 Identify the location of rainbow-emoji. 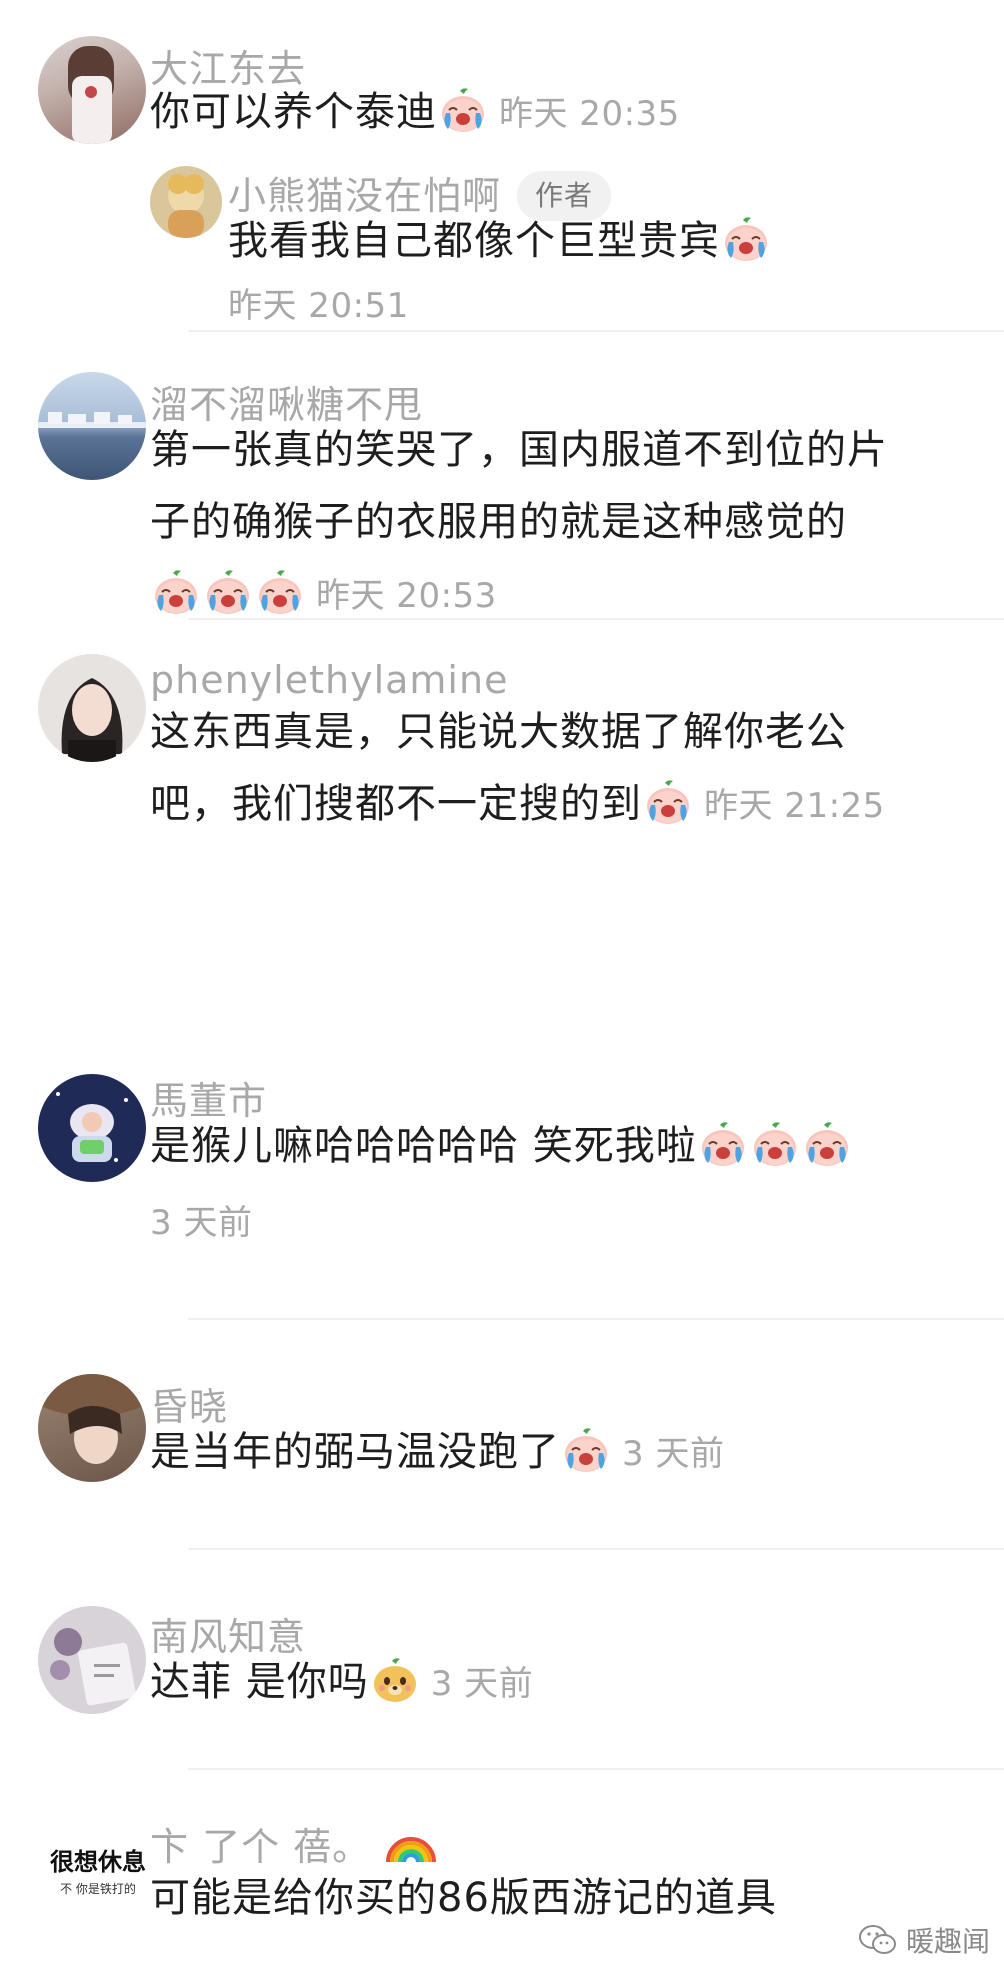
(411, 1850).